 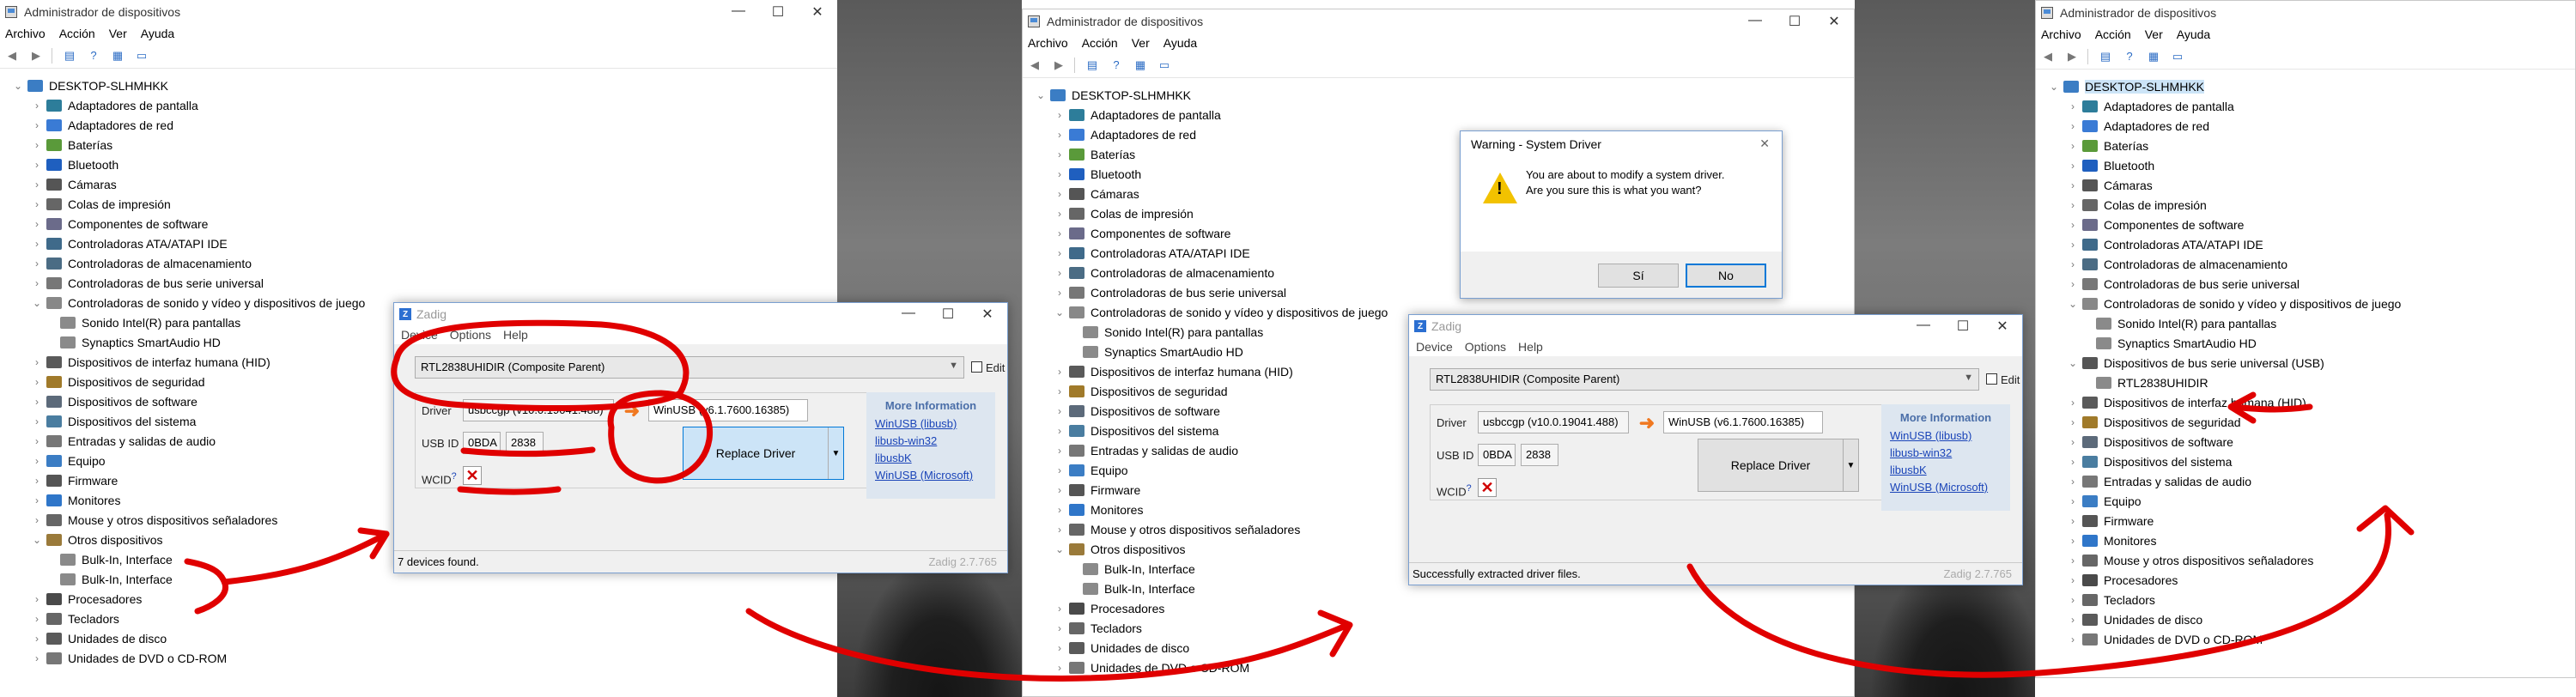 I want to click on tree-category: › Dispositivos de interfaz humana (HID), so click(x=2309, y=402).